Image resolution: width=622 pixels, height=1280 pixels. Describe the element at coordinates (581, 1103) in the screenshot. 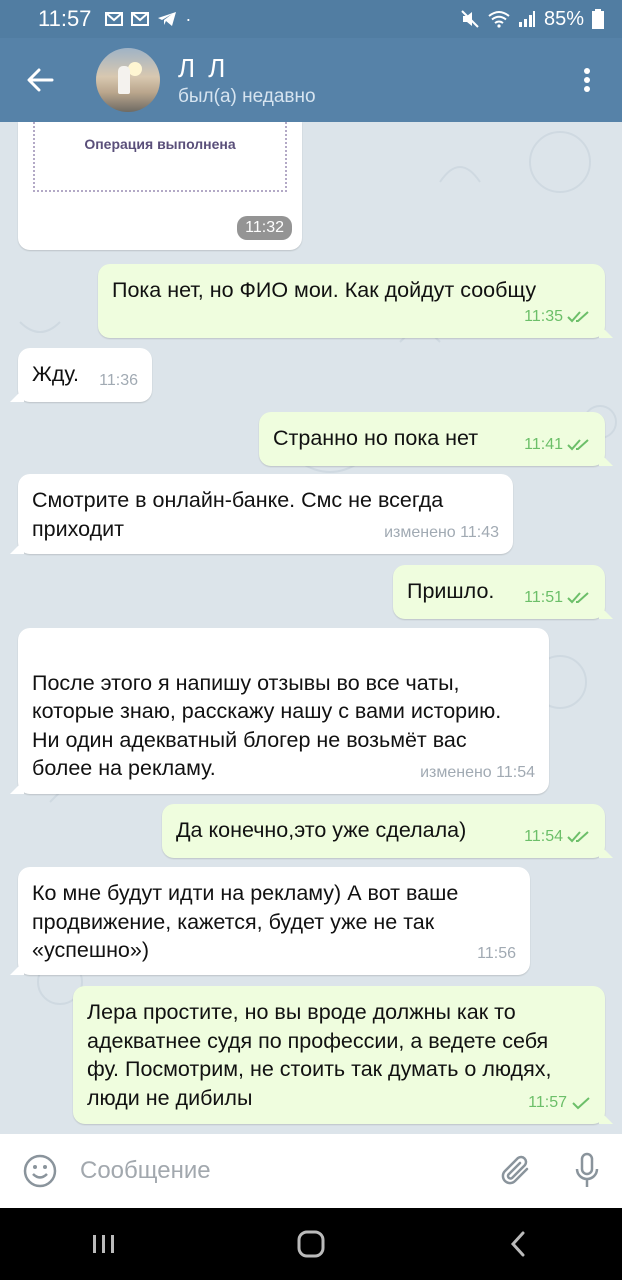

I see `check-icon` at that location.